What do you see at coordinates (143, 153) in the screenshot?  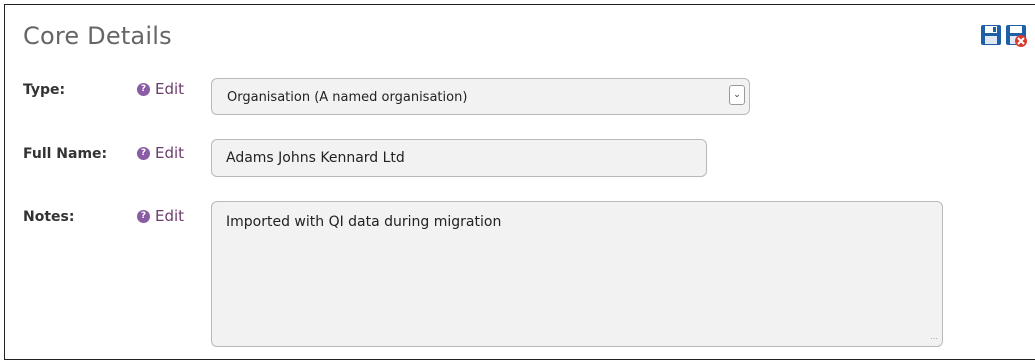 I see `full-name-help-icon: ?` at bounding box center [143, 153].